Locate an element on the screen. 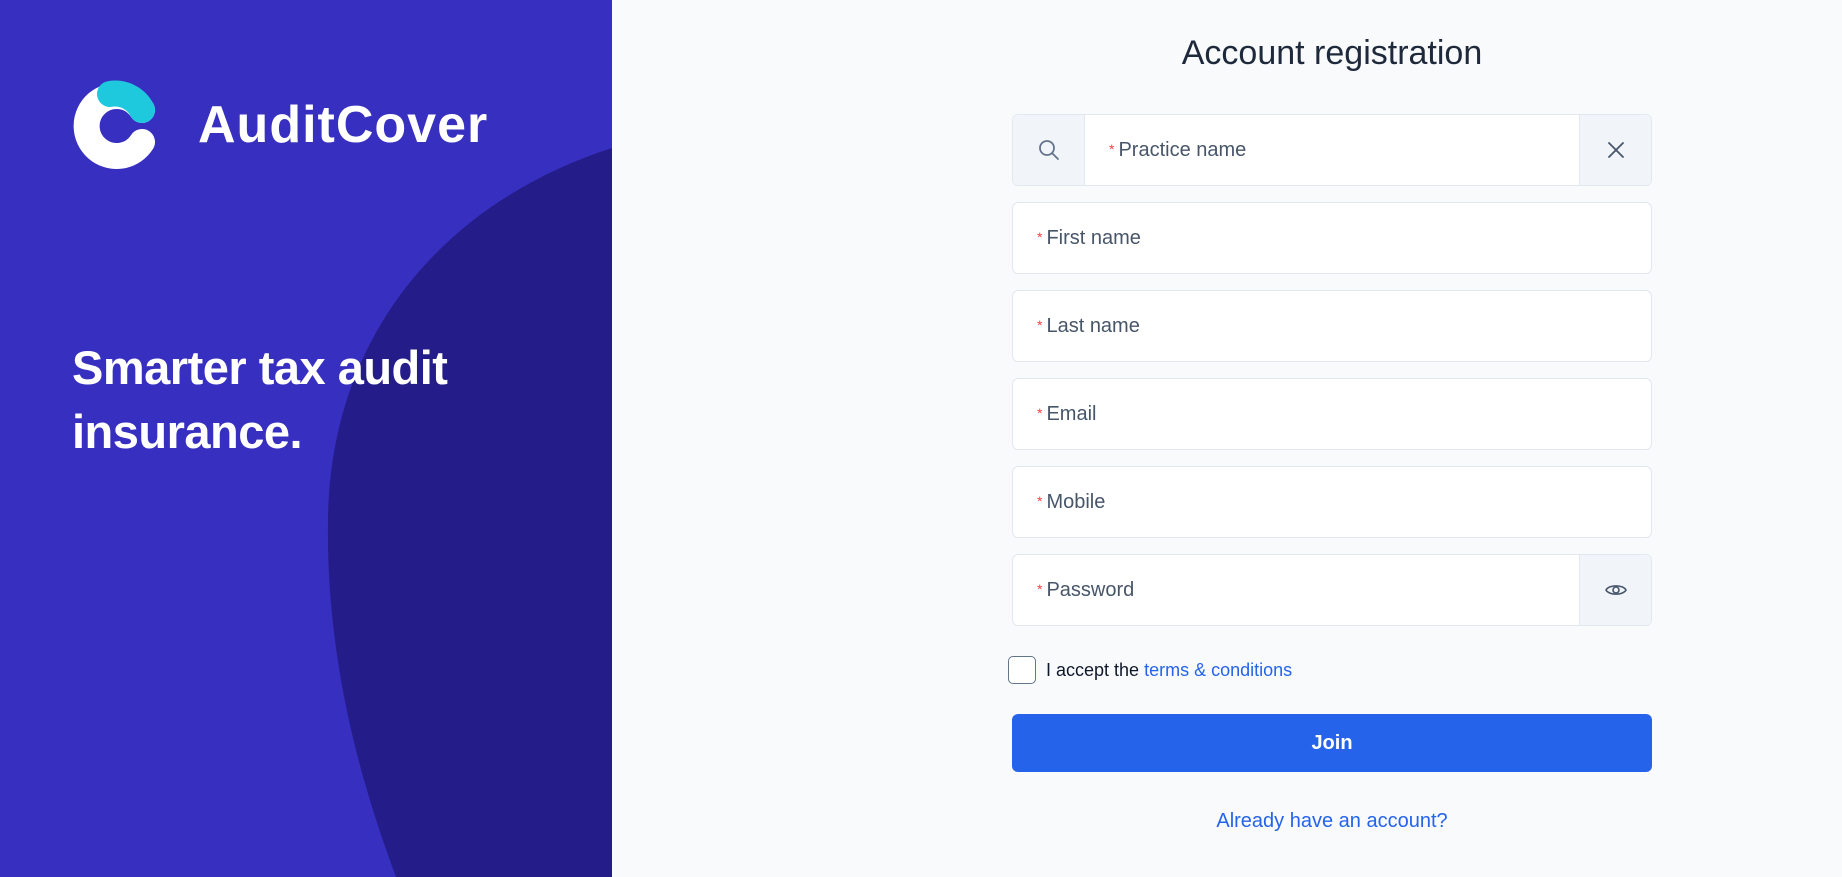 This screenshot has width=1842, height=877. practice-name-placeholder: Practice name is located at coordinates (1182, 149).